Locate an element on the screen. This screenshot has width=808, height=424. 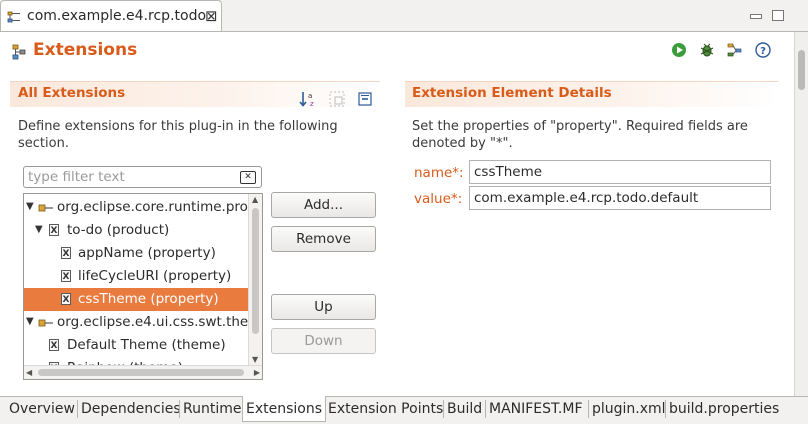
tree-item-label: appName (property) is located at coordinates (147, 253).